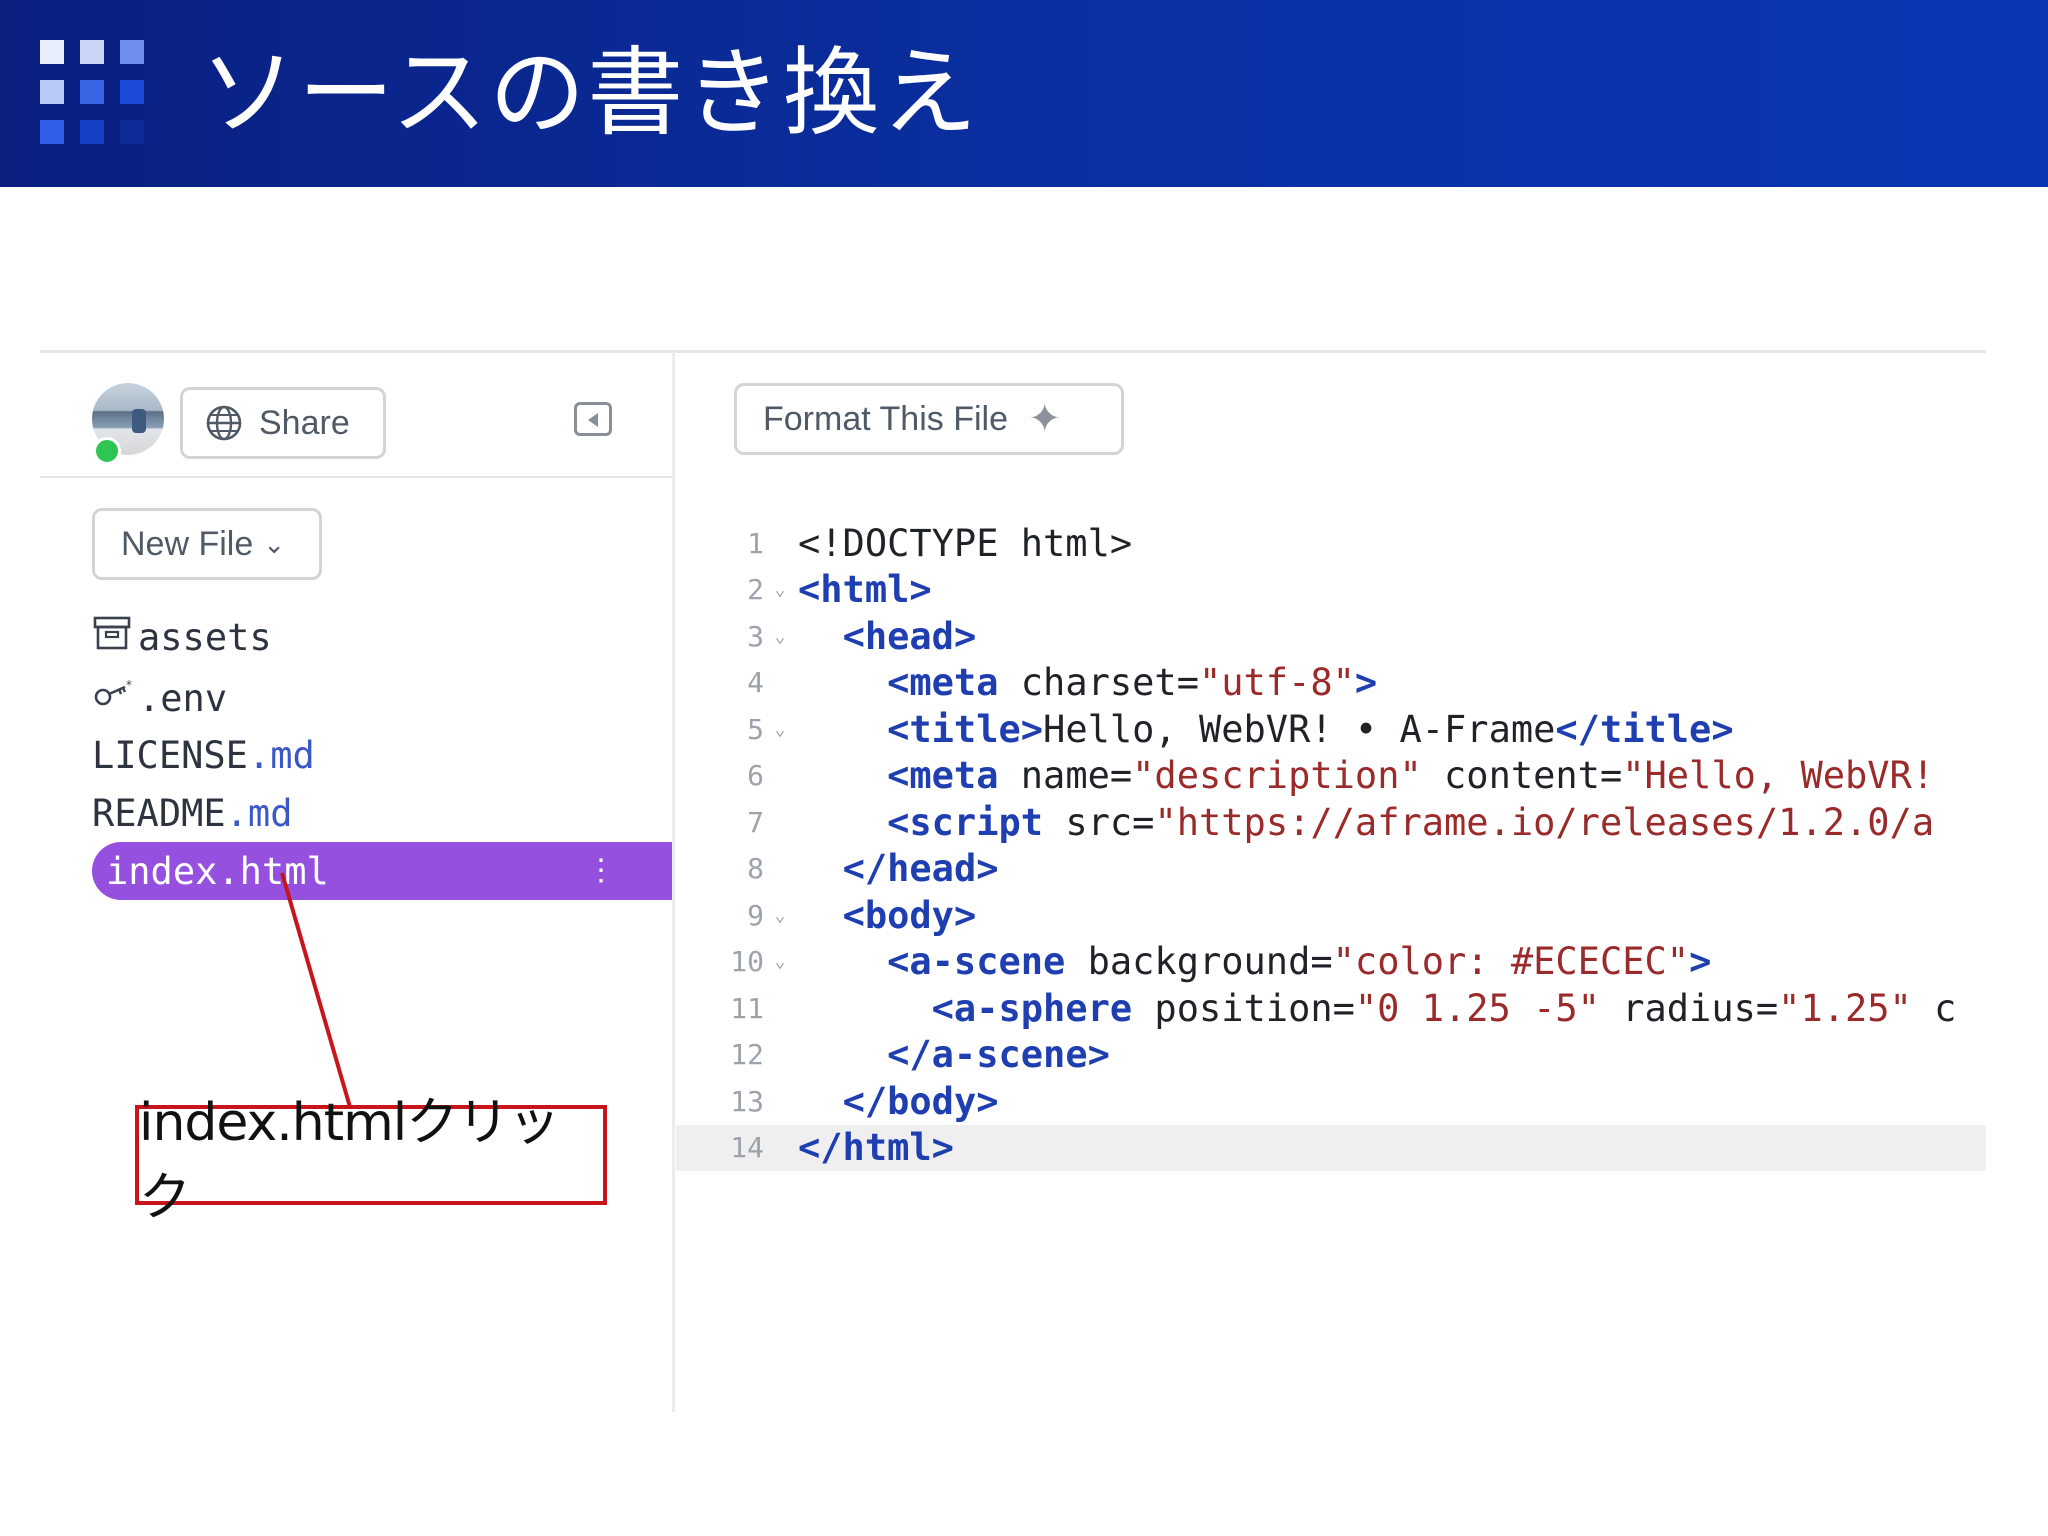 The width and height of the screenshot is (2048, 1536). What do you see at coordinates (590, 93) in the screenshot?
I see `slide-title: ソースの書き換え` at bounding box center [590, 93].